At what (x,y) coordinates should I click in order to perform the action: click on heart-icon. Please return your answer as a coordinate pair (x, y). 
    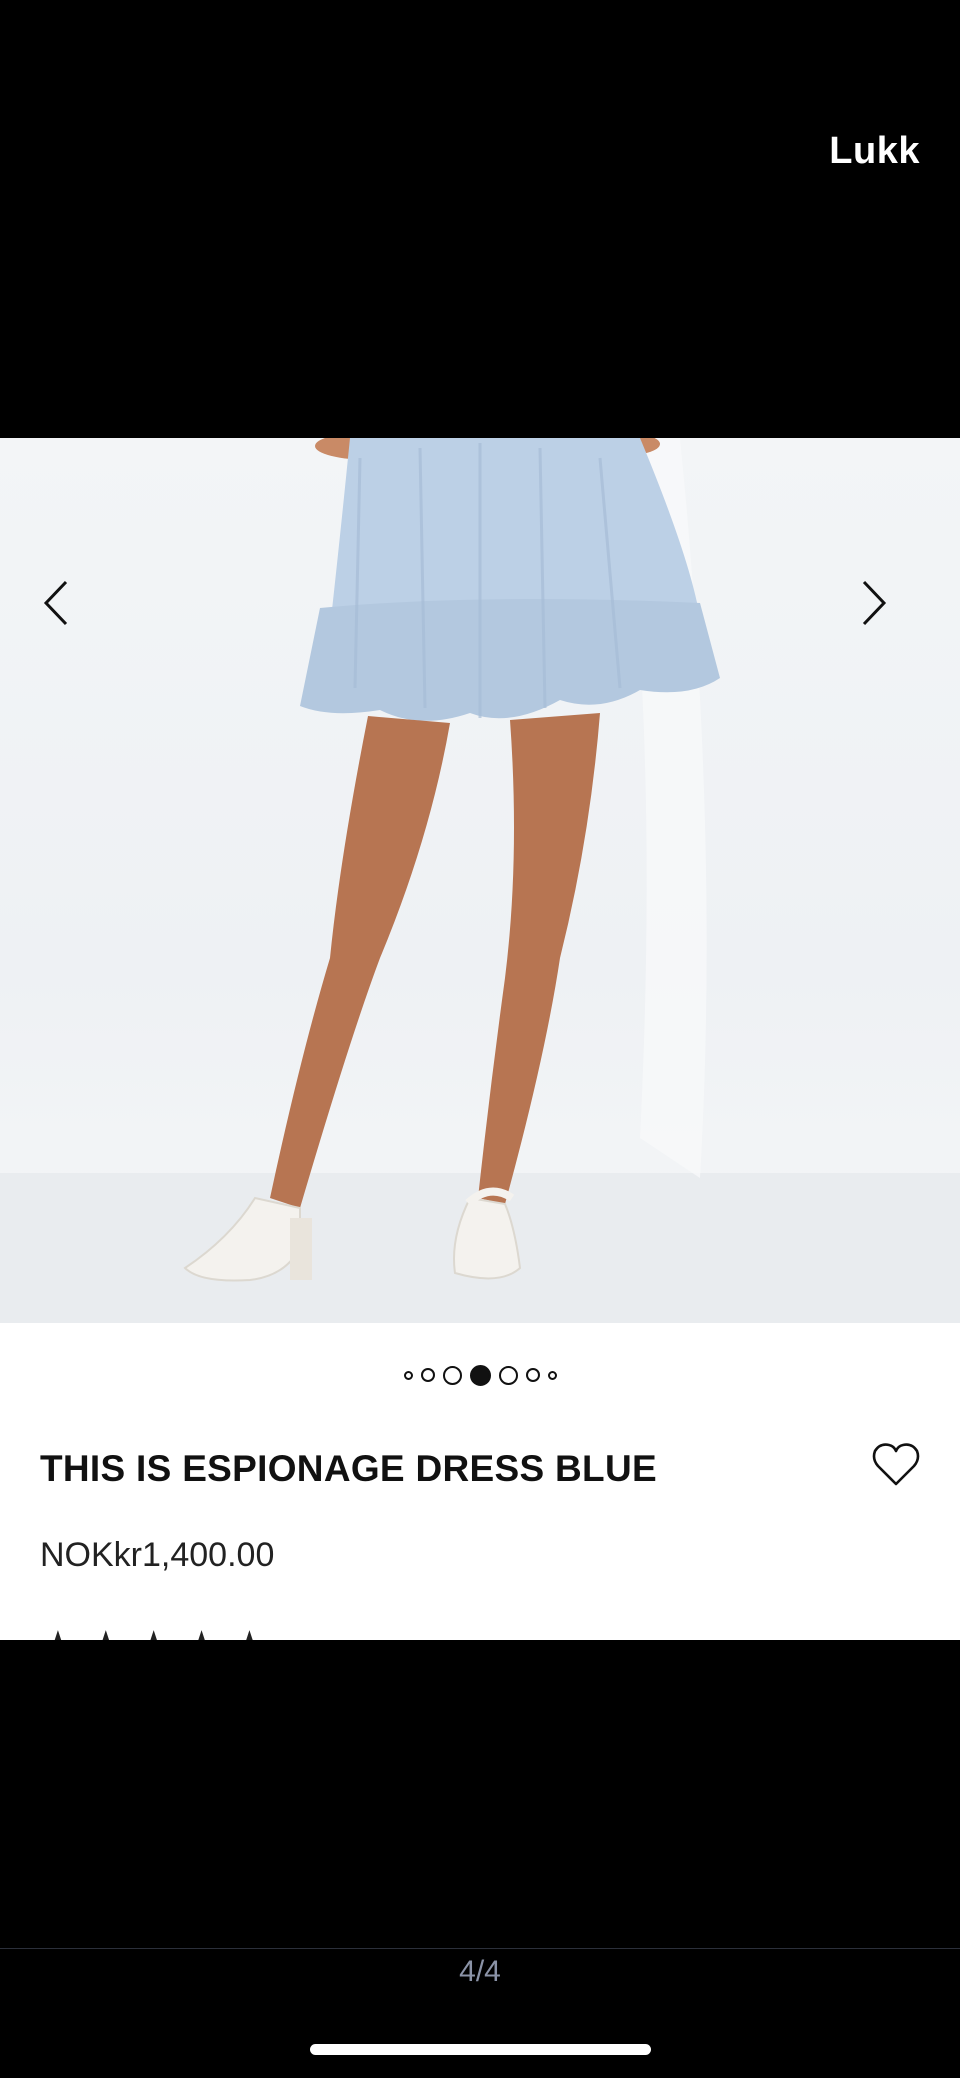
    Looking at the image, I should click on (896, 1464).